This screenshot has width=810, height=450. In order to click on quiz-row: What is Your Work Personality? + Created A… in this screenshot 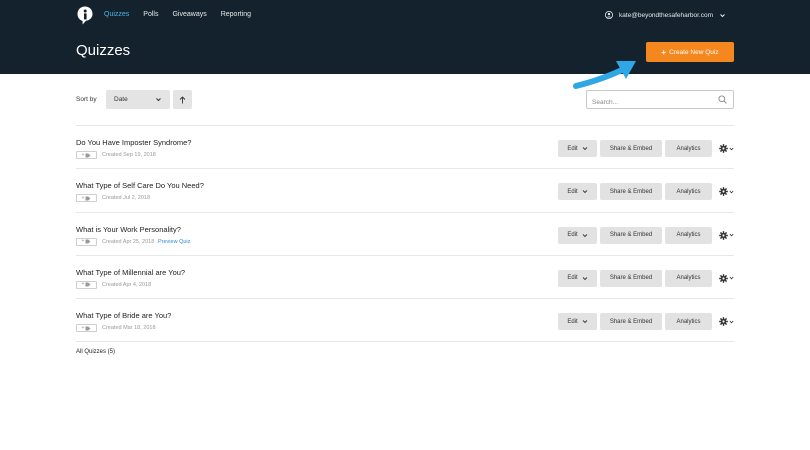, I will do `click(405, 234)`.